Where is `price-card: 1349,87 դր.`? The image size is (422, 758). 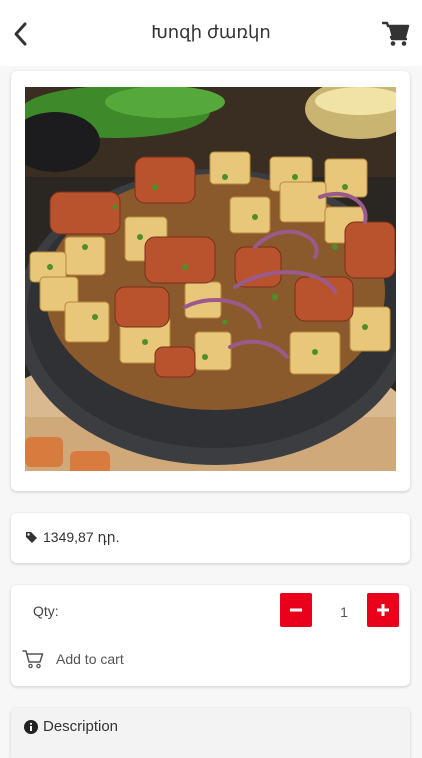 price-card: 1349,87 դր. is located at coordinates (210, 538).